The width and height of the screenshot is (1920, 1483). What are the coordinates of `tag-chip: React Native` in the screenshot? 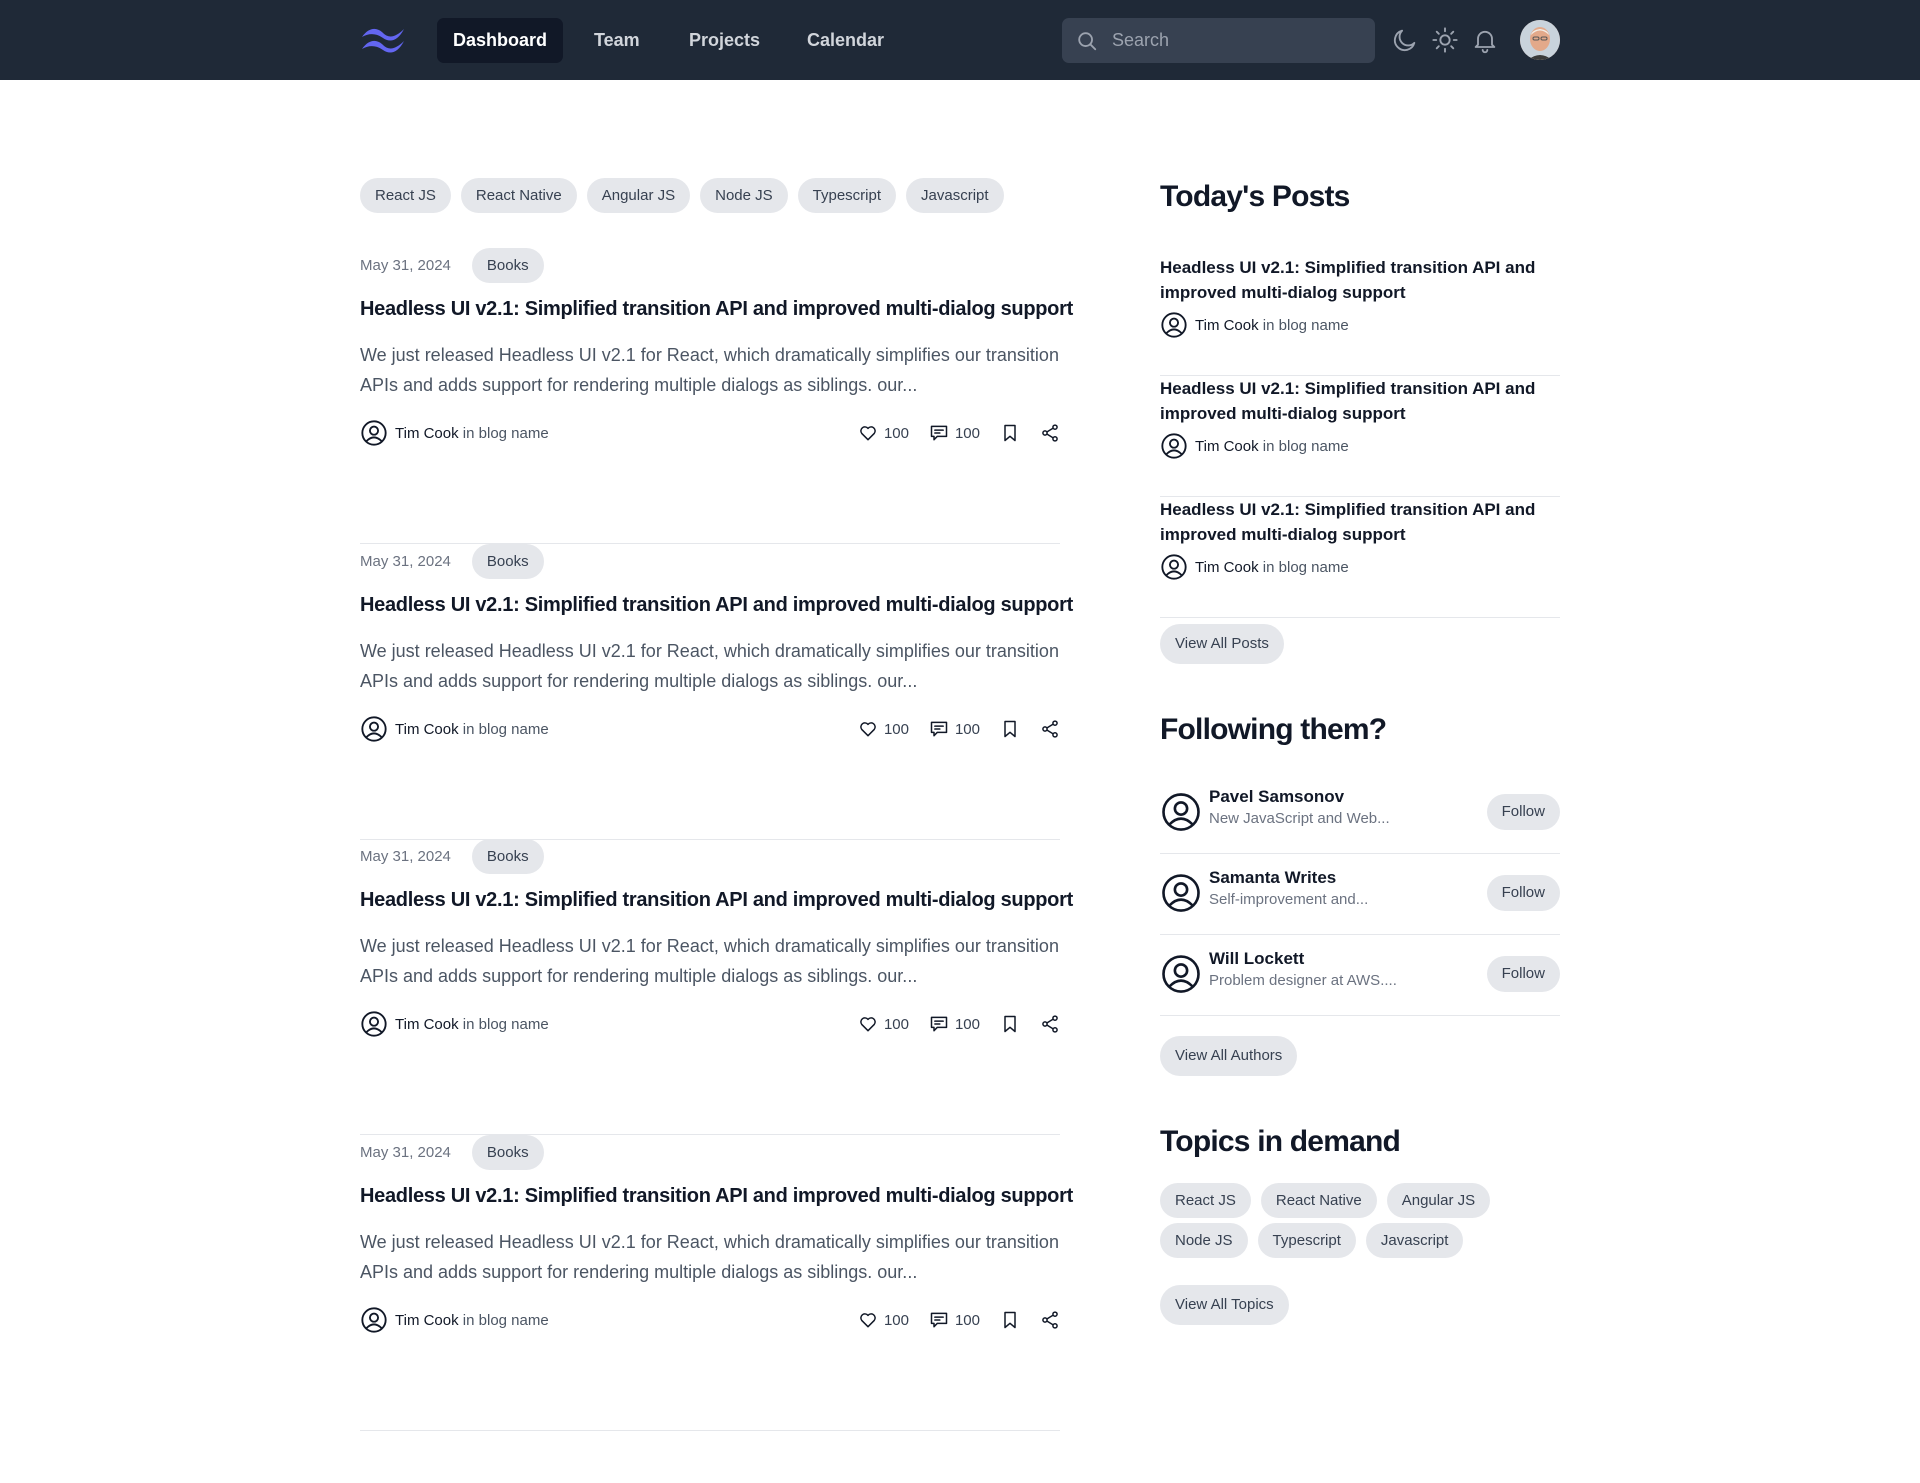 It's located at (518, 195).